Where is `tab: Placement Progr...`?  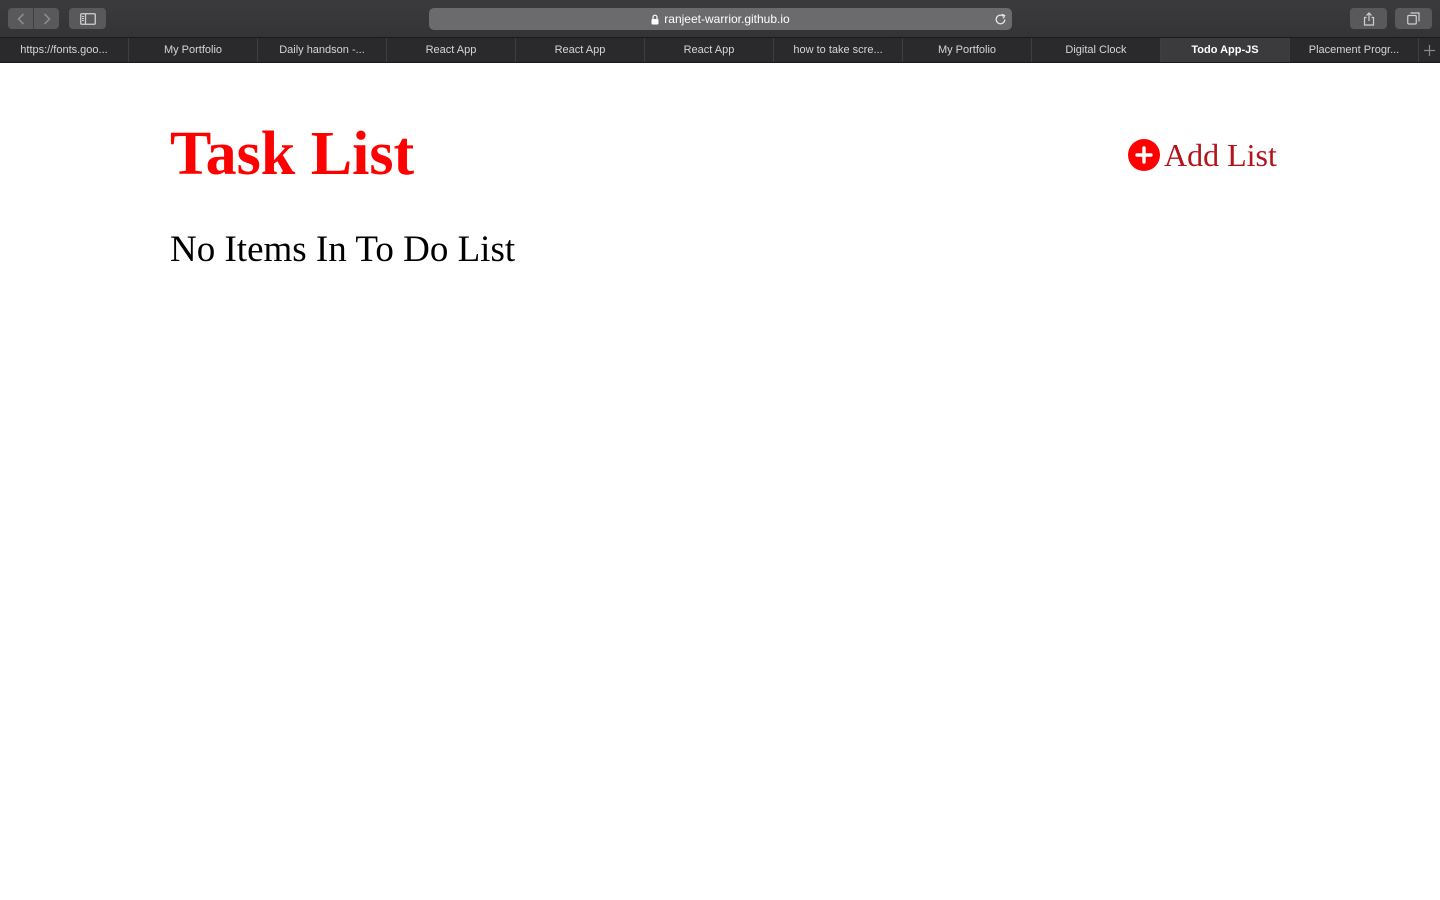
tab: Placement Progr... is located at coordinates (1354, 50).